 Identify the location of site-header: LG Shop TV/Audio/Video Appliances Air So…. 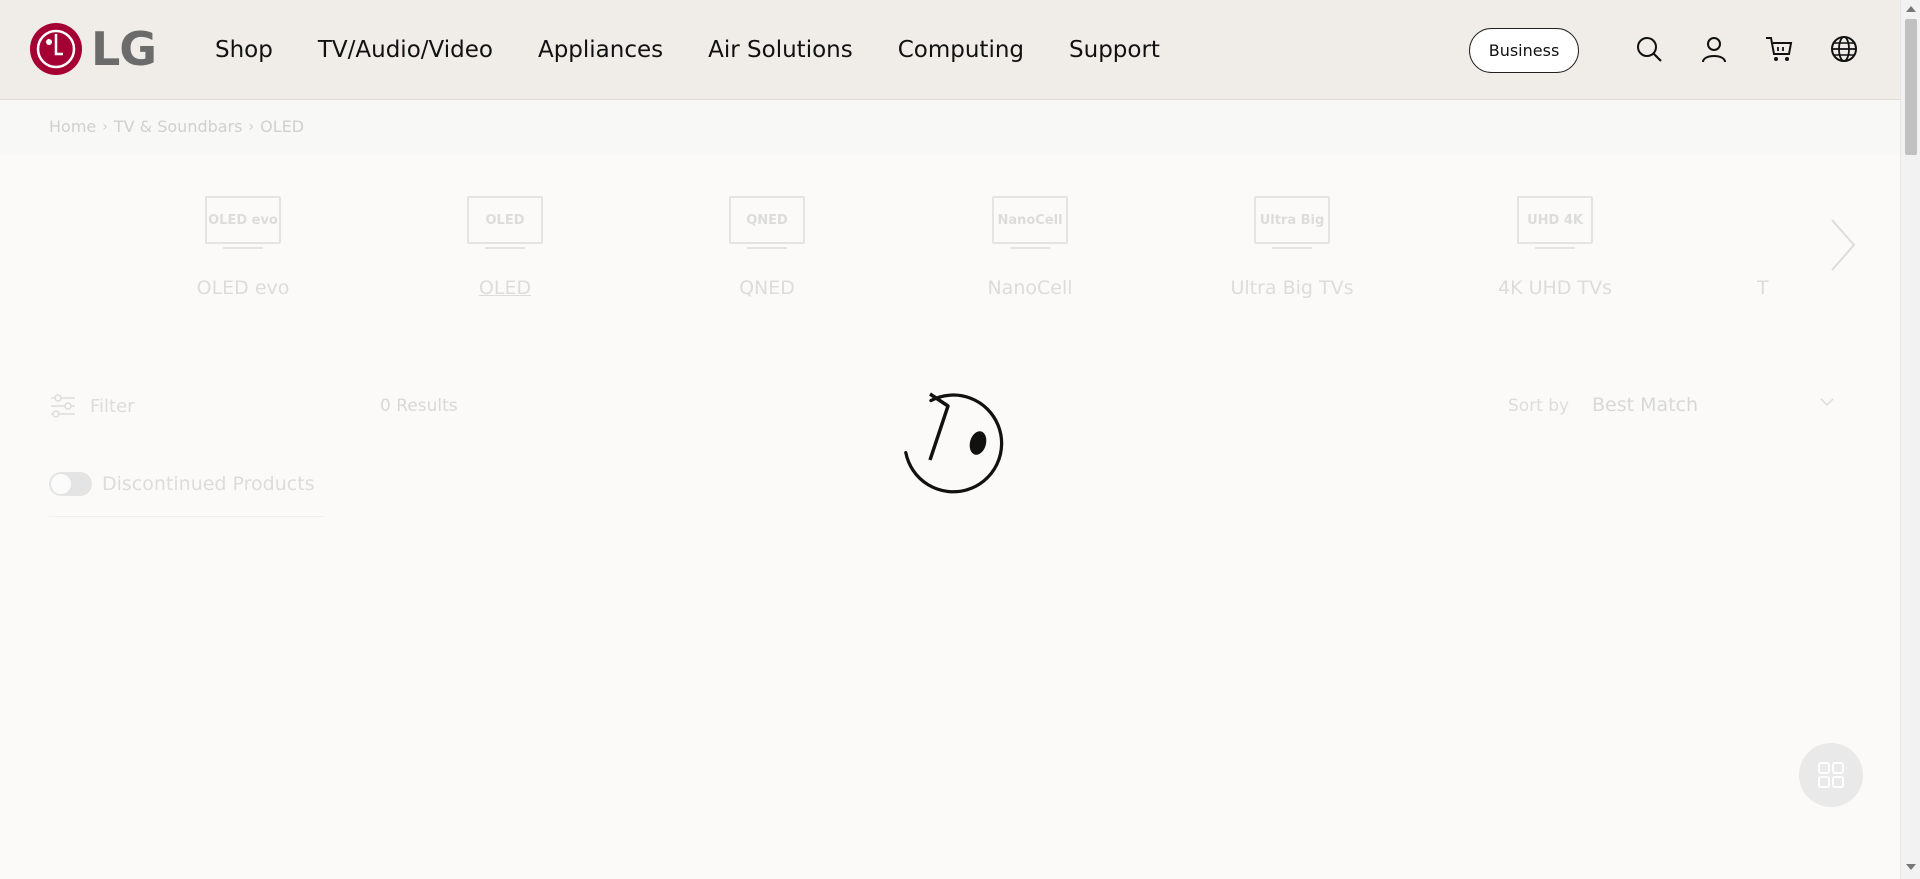
(950, 50).